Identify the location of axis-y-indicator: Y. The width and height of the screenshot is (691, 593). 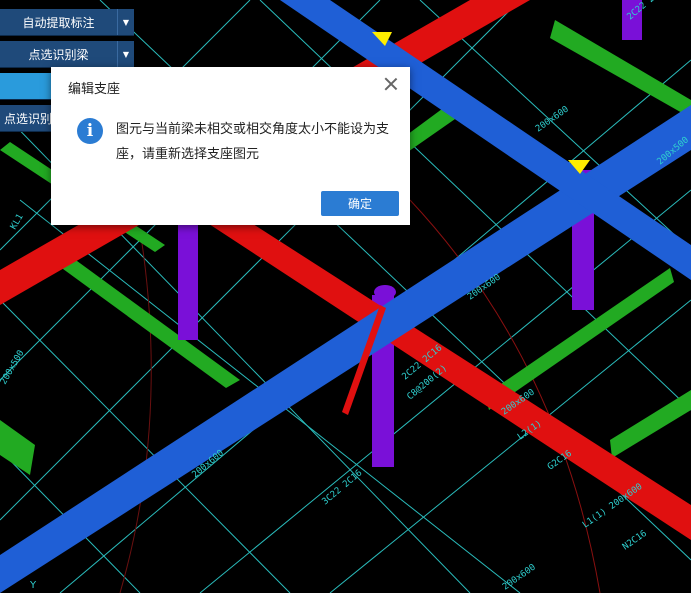
(33, 585).